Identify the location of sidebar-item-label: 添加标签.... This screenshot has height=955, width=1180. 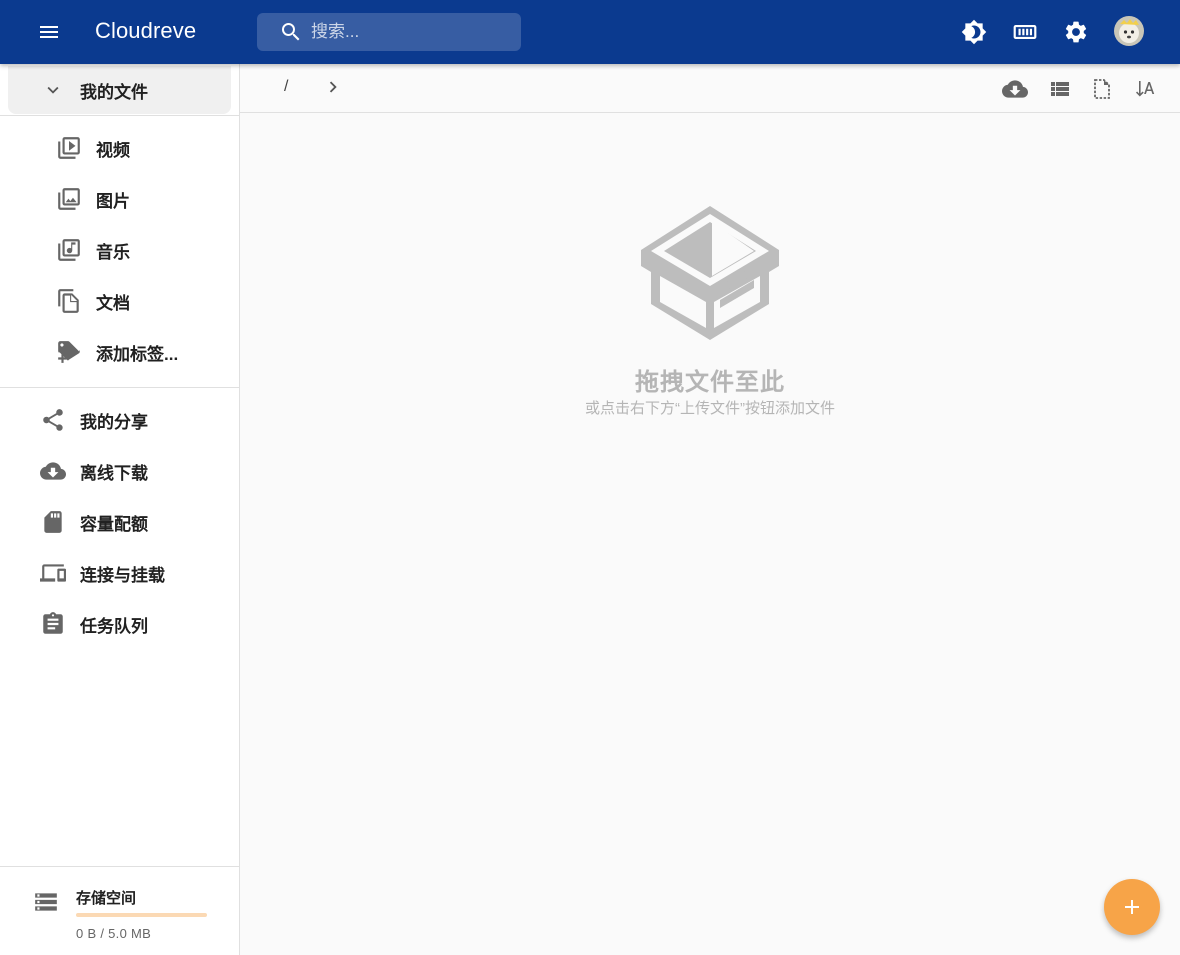
(137, 354).